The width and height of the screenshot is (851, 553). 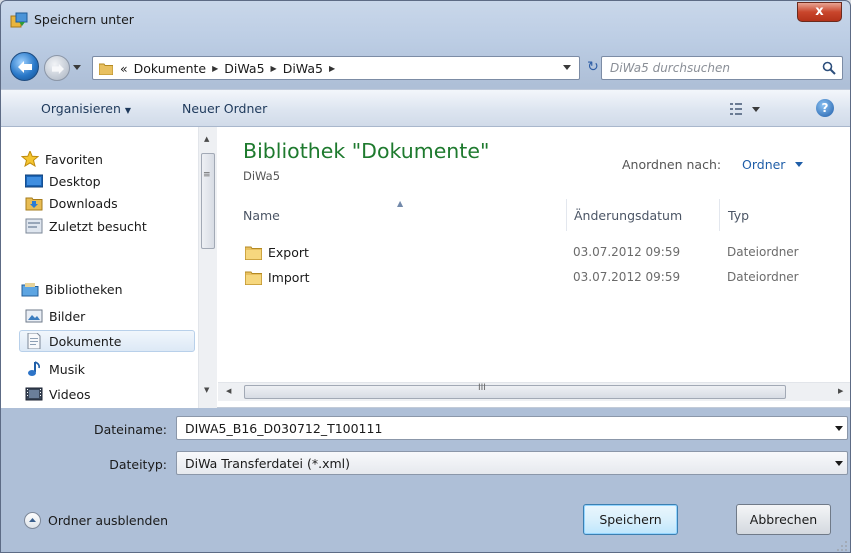 I want to click on filetype-value: DiWa Transferdatei (*.xml), so click(x=267, y=463).